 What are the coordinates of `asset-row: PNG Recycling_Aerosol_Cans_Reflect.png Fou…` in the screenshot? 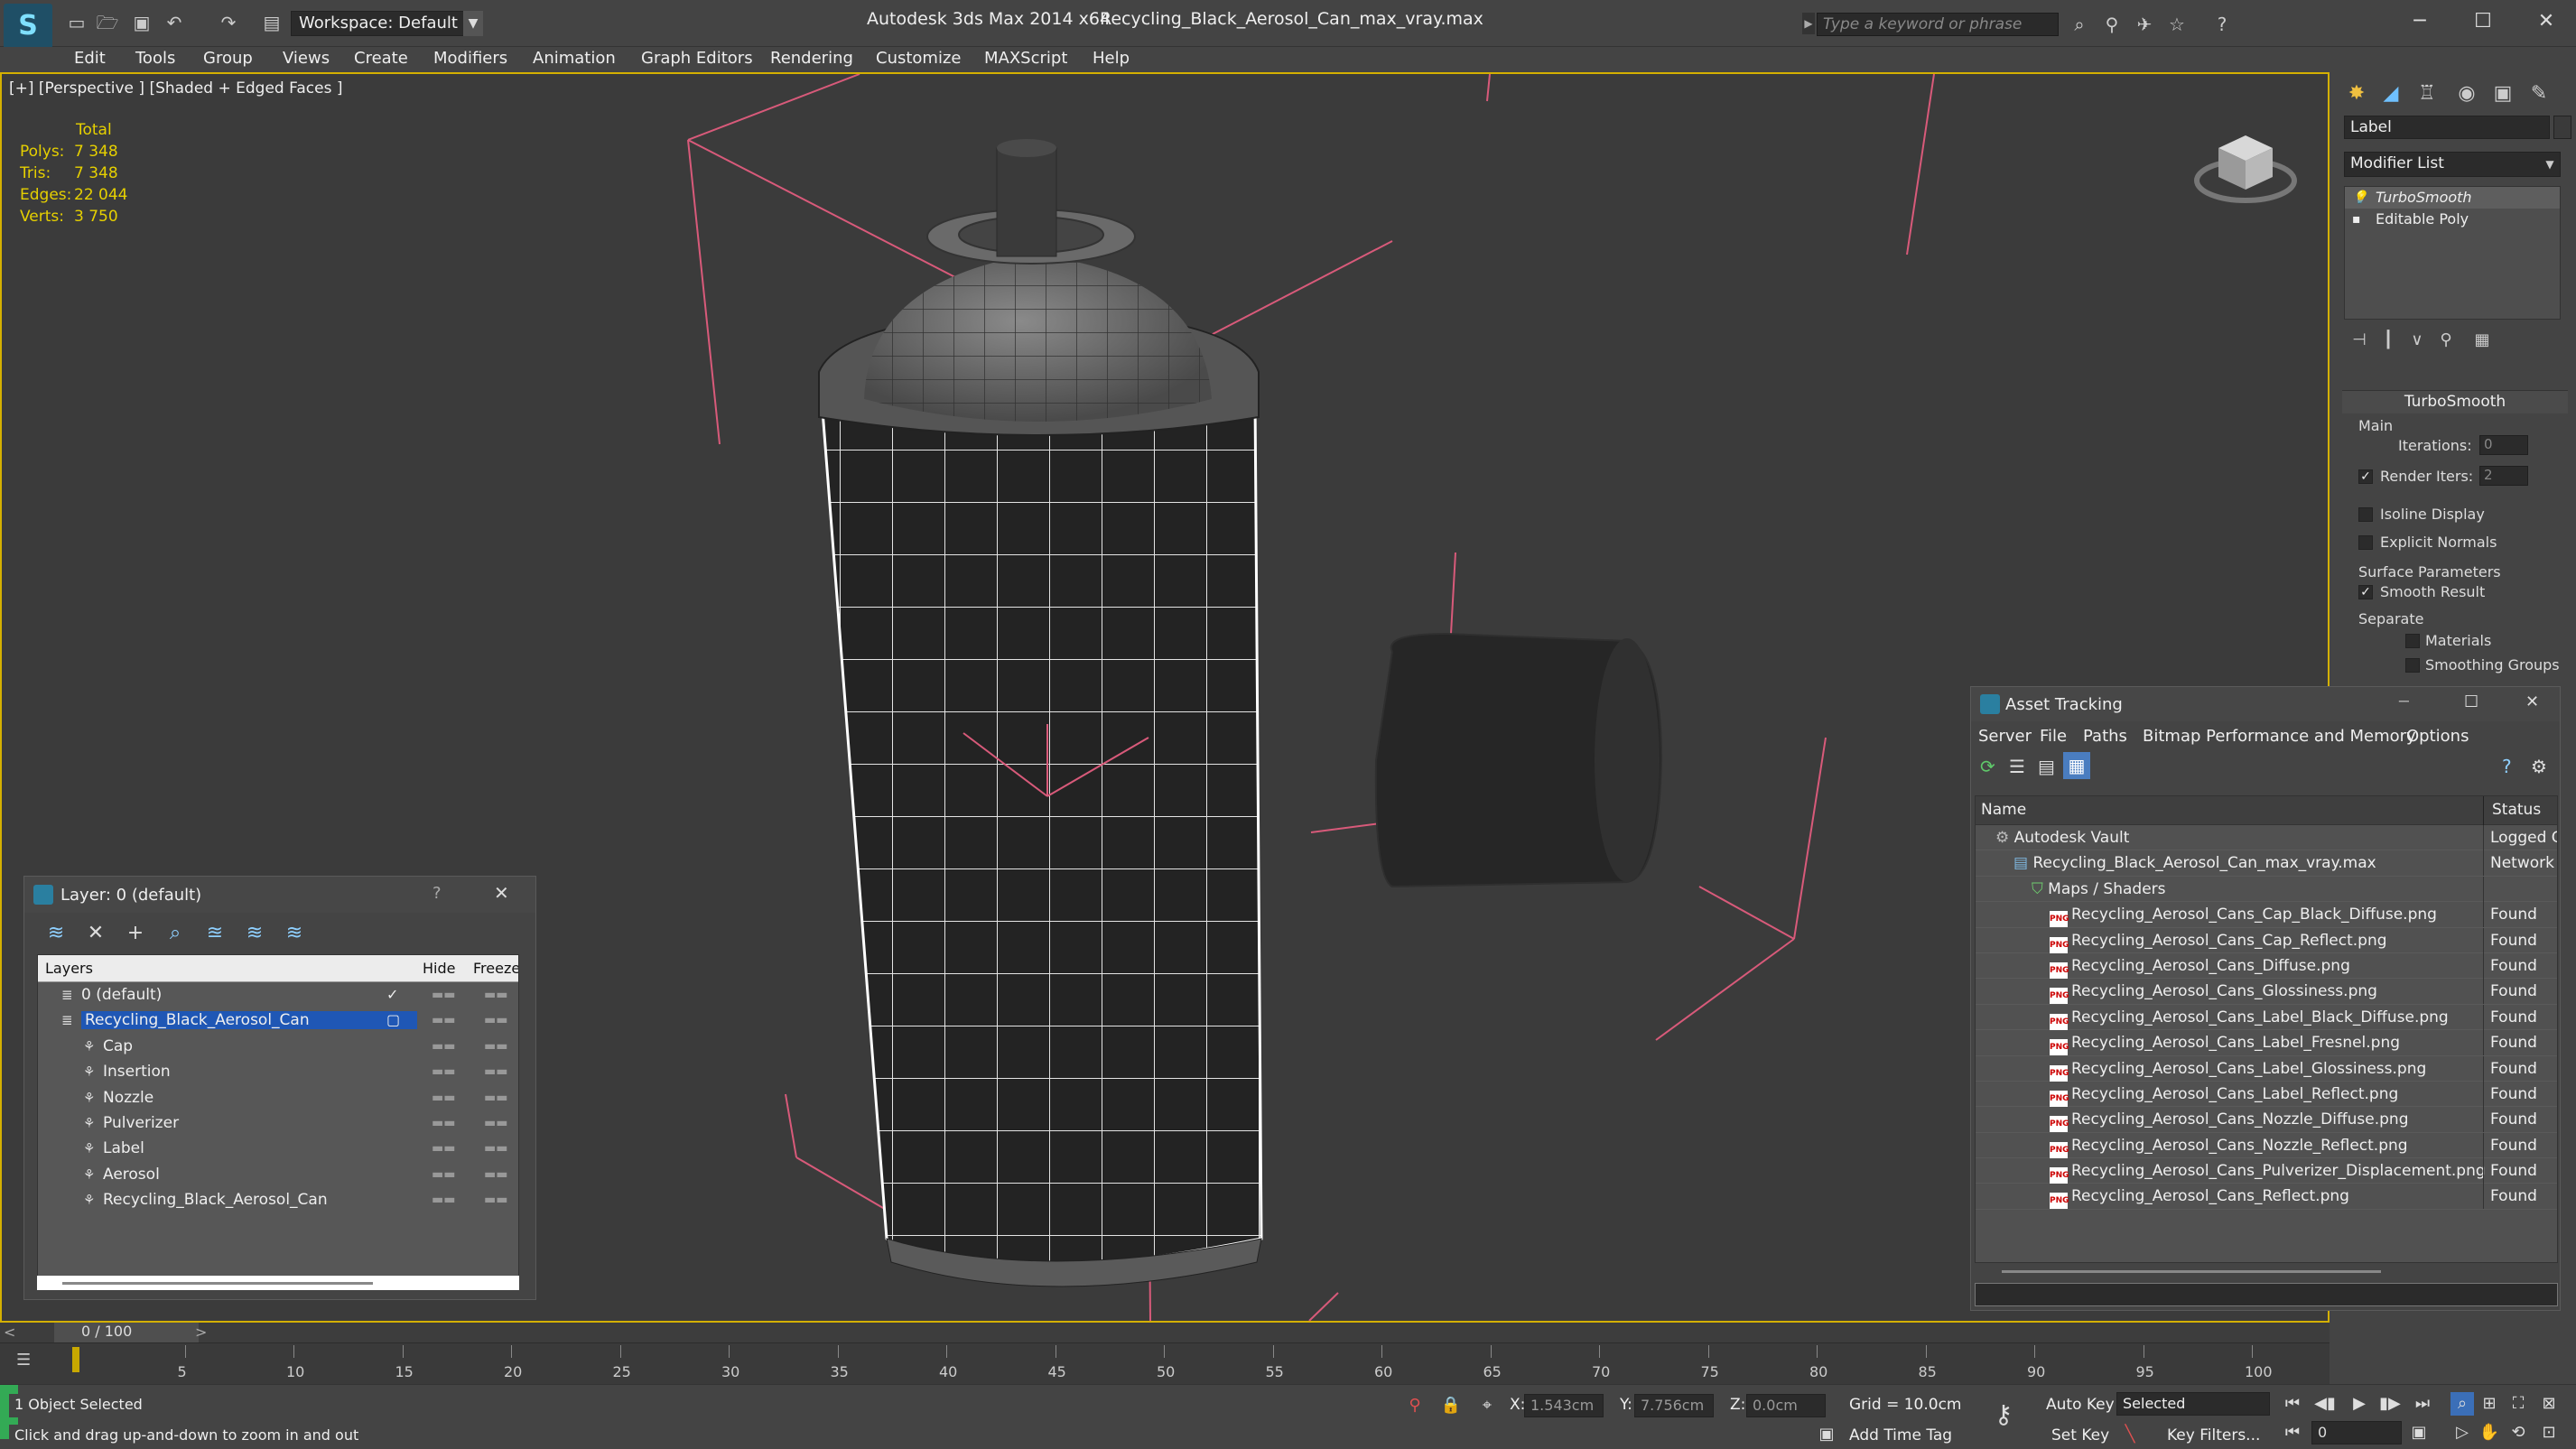 It's located at (2266, 1197).